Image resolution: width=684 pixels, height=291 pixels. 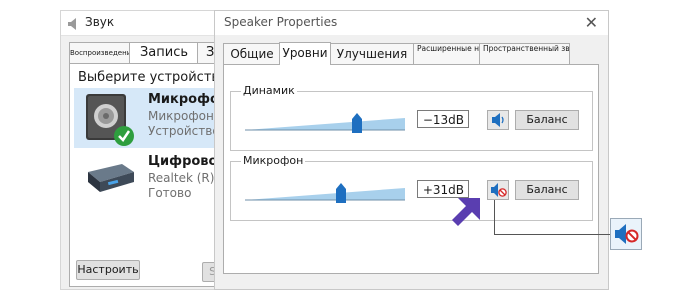 I want to click on device-status: Готово, so click(x=170, y=193).